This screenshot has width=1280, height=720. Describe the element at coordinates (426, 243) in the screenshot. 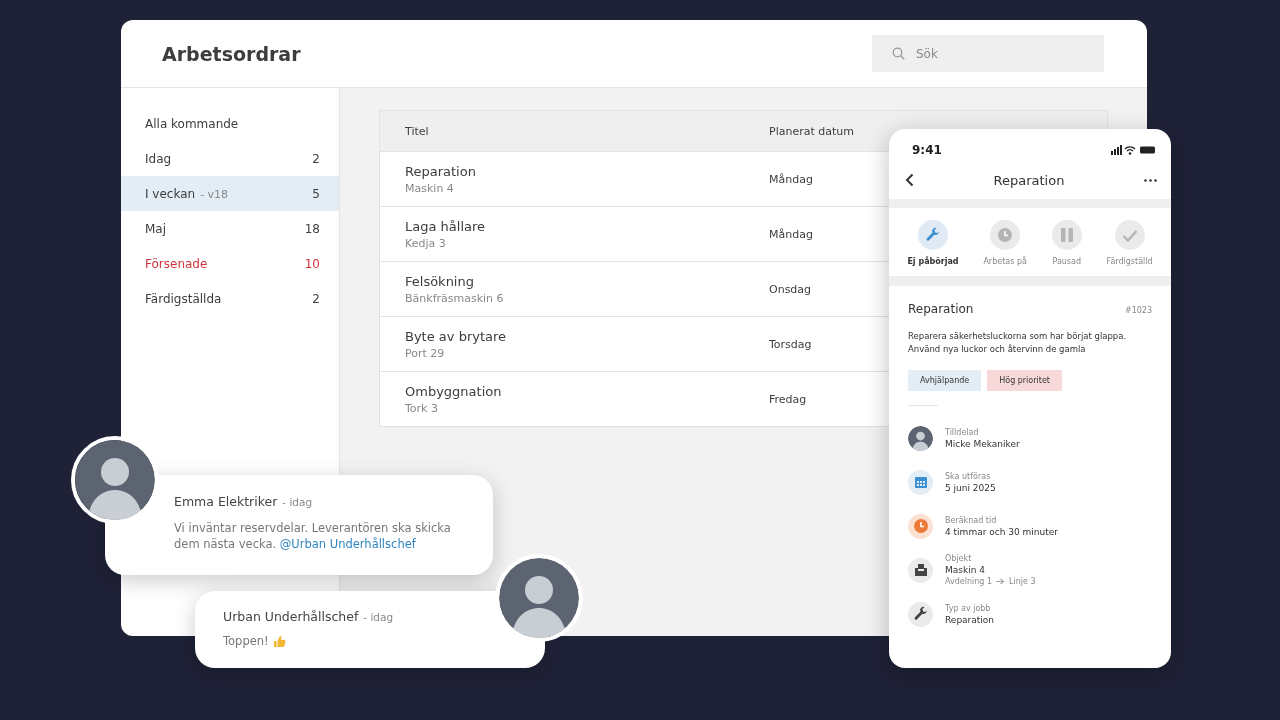

I see `order-object: Kedja 3` at that location.